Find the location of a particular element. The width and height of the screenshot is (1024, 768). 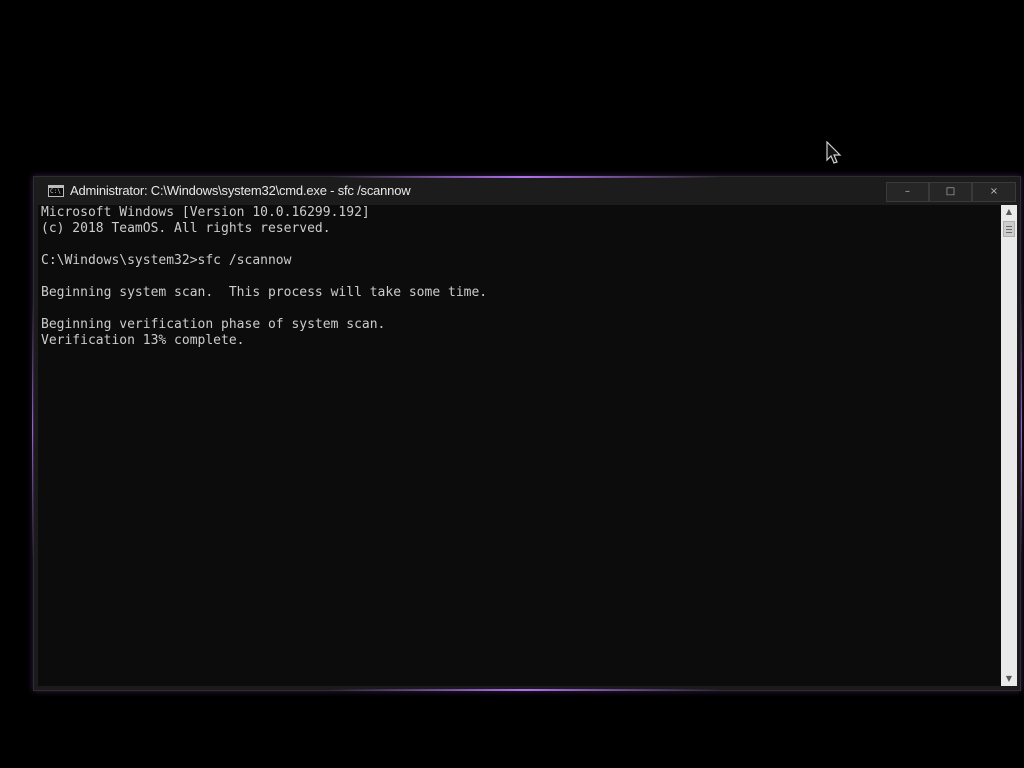

mouse-pointer-icon is located at coordinates (834, 152).